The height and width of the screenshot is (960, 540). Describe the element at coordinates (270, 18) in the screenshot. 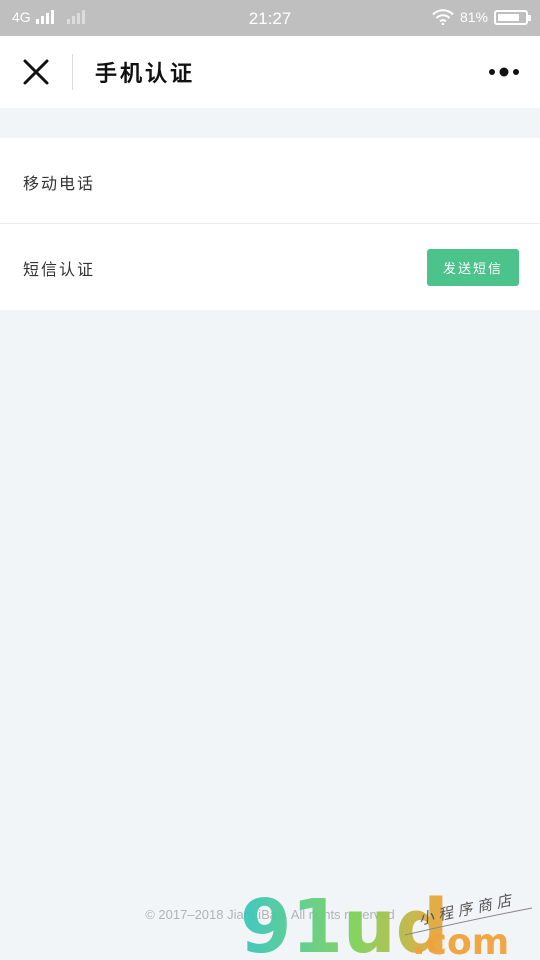

I see `status-bar: 4G 21:27 81%` at that location.